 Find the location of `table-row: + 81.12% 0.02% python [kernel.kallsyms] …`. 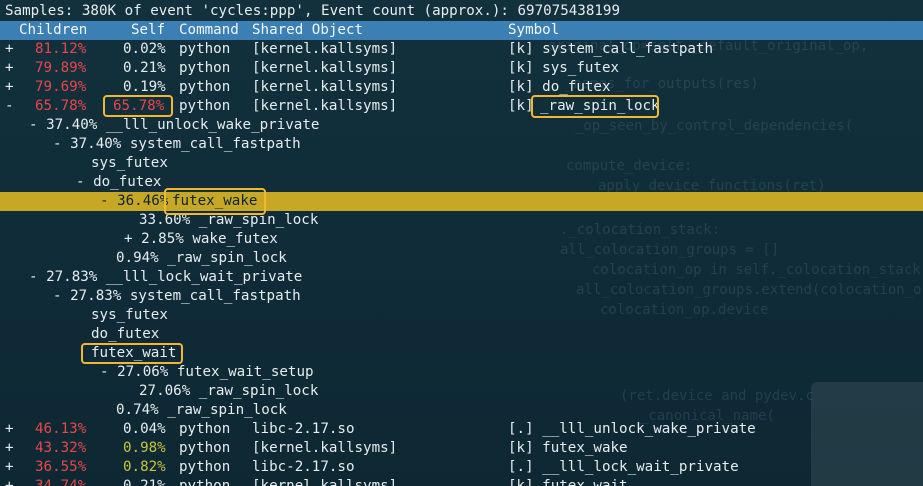

table-row: + 81.12% 0.02% python [kernel.kallsyms] … is located at coordinates (461, 49).